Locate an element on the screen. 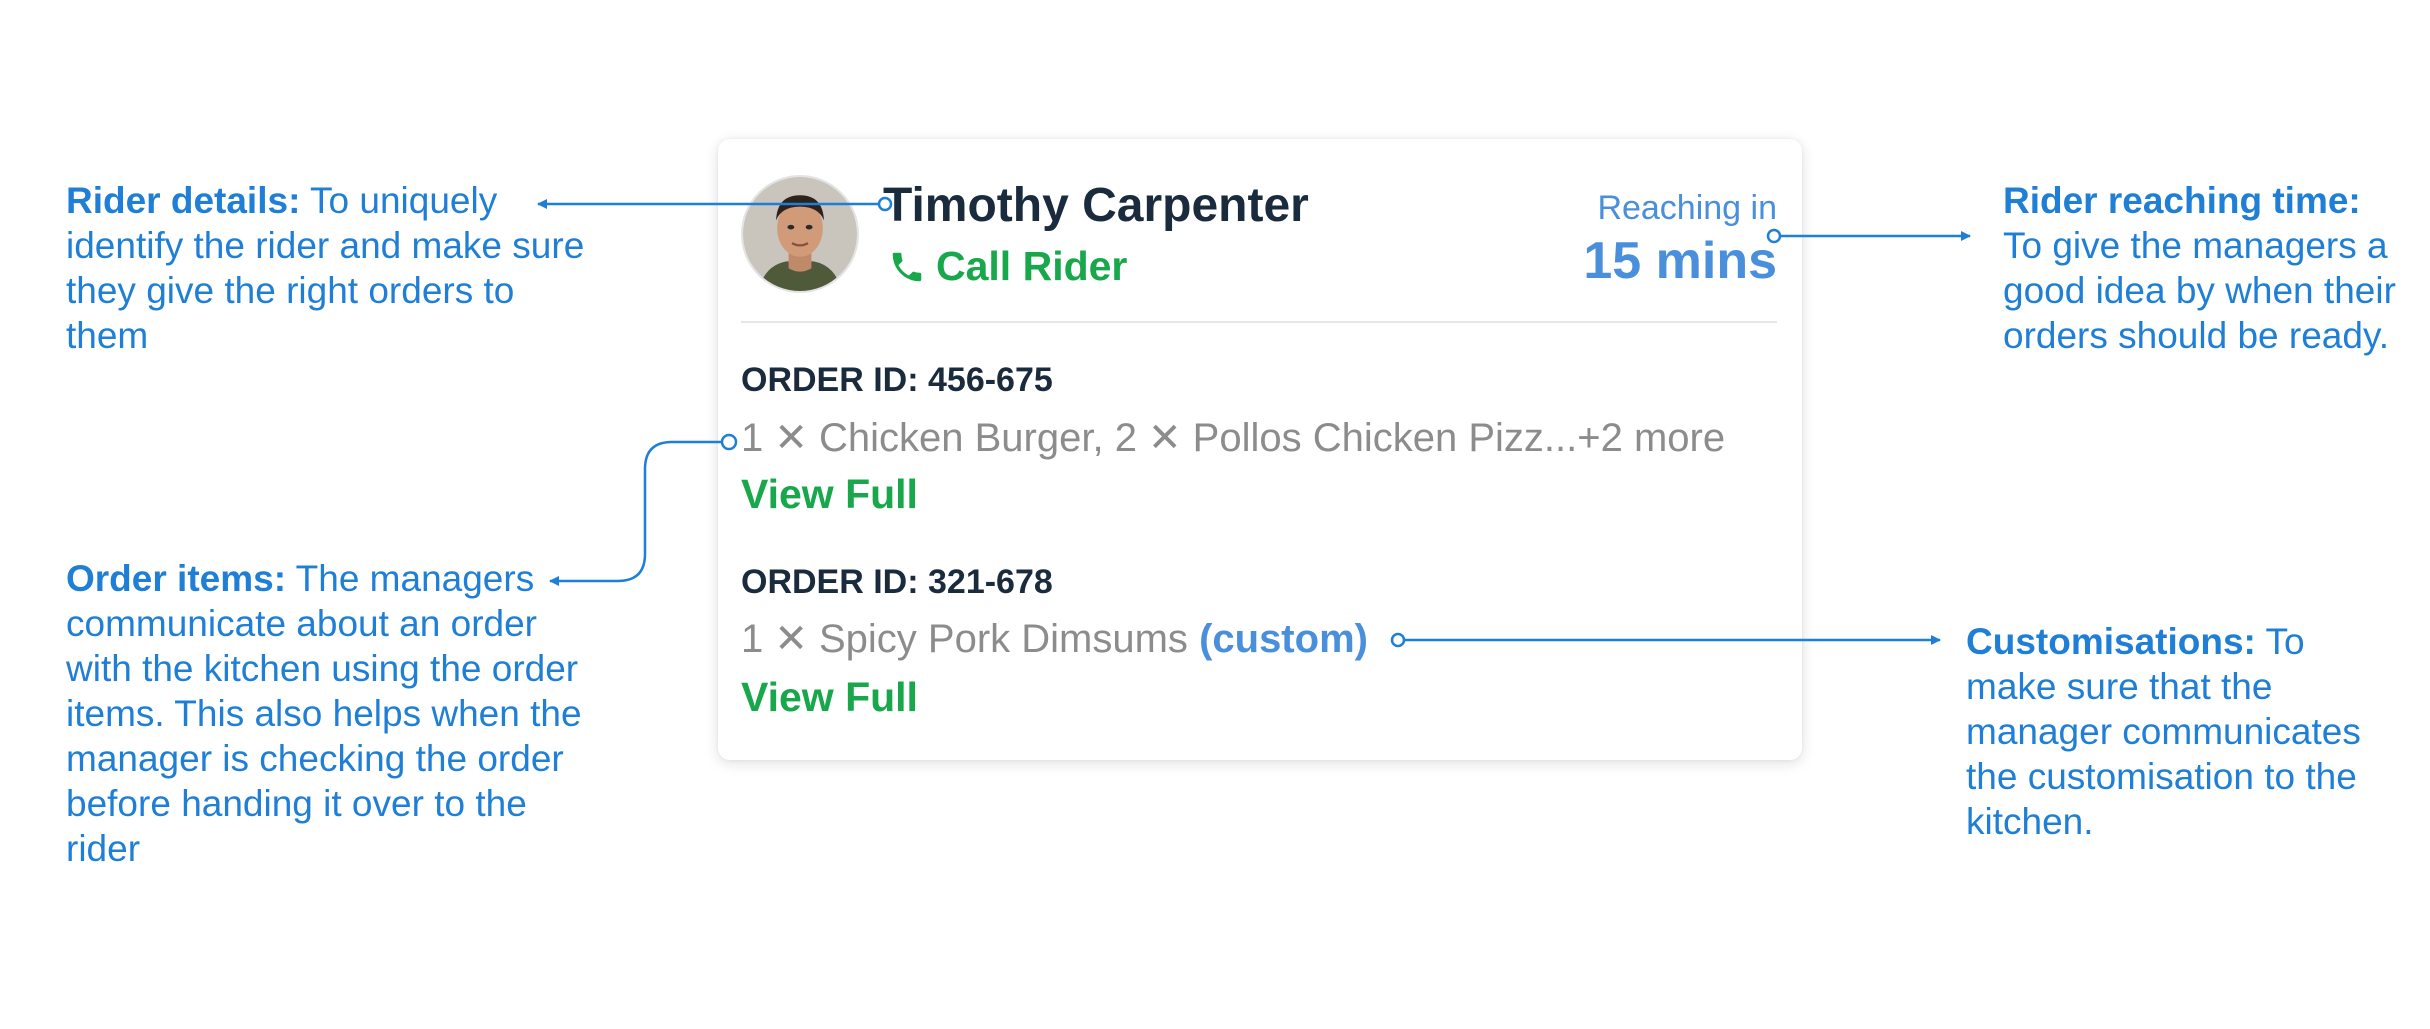 Image resolution: width=2430 pixels, height=1029 pixels. order-items-text: 1 ✕ Spicy Pork Dimsums (custom) is located at coordinates (1054, 639).